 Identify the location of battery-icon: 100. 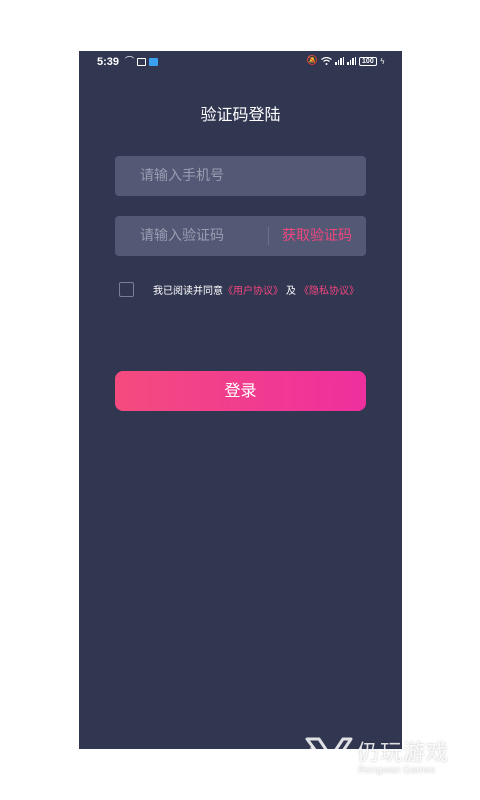
(368, 61).